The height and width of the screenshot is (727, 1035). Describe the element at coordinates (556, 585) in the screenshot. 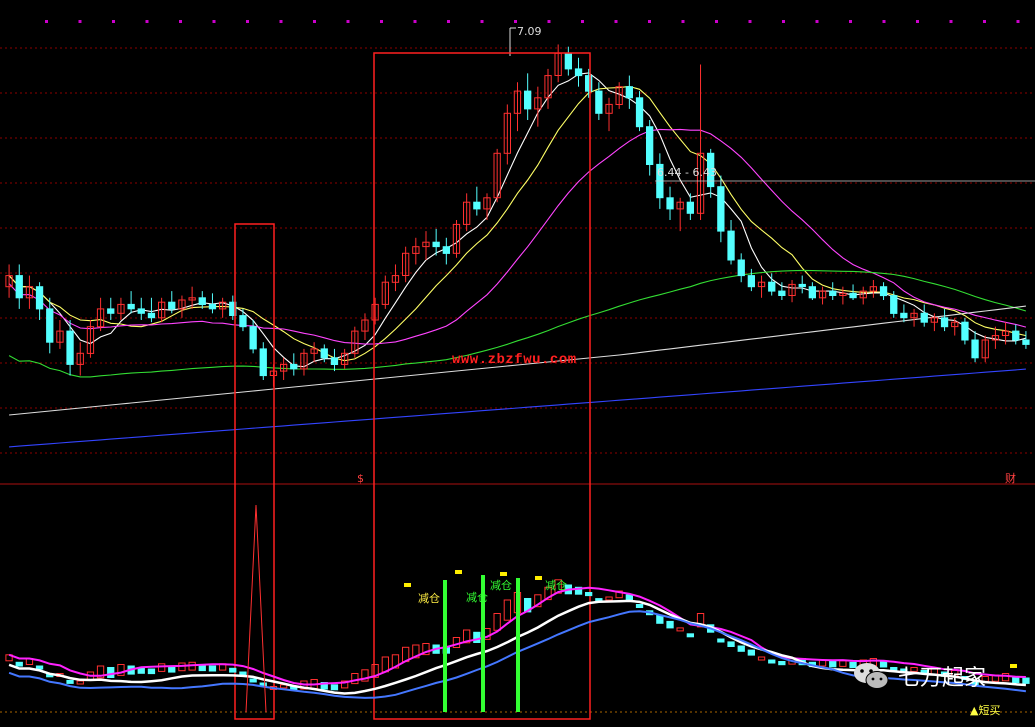

I see `signal-label-4: 减仓` at that location.